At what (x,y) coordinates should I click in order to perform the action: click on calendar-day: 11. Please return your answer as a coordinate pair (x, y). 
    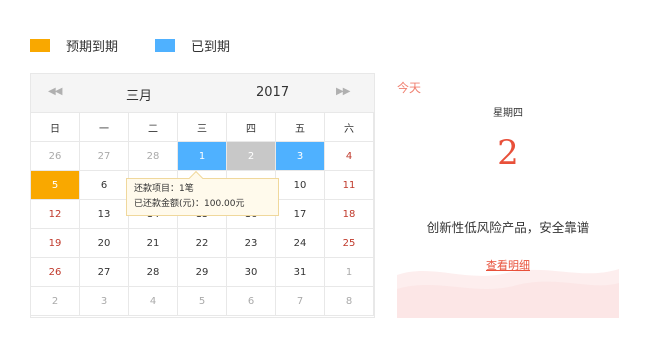
    Looking at the image, I should click on (349, 185).